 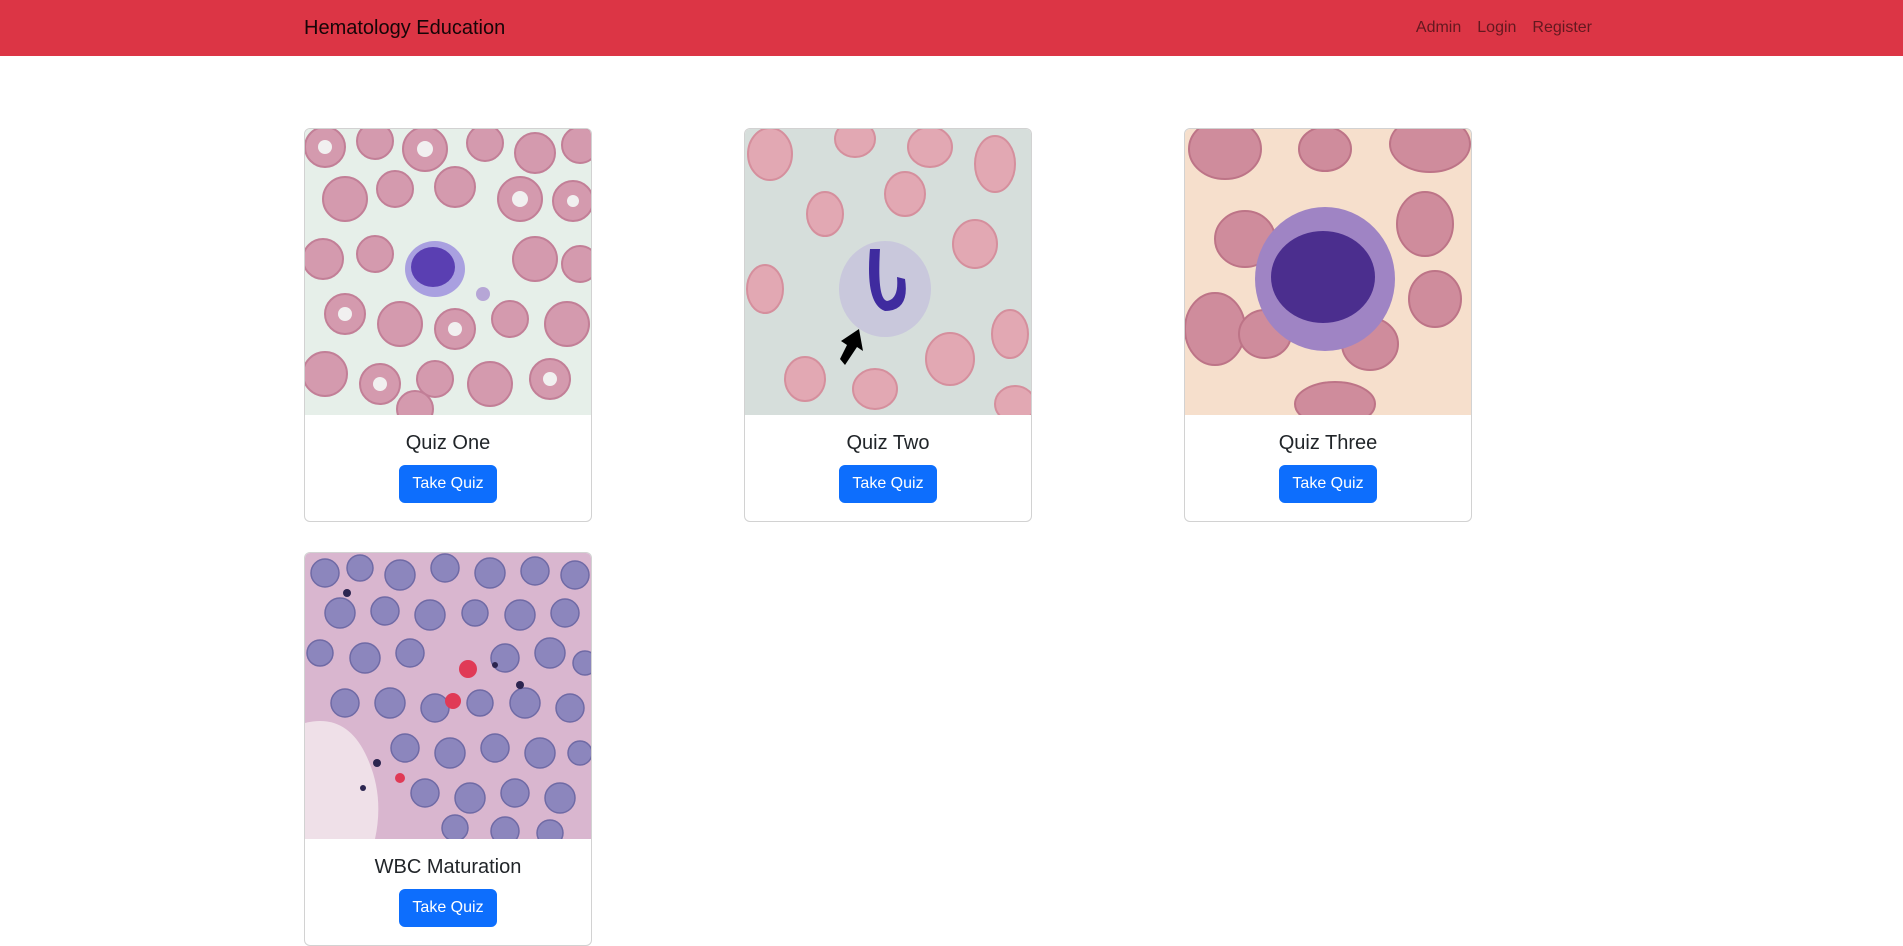 What do you see at coordinates (404, 28) in the screenshot?
I see `brand-link: Hematology Education` at bounding box center [404, 28].